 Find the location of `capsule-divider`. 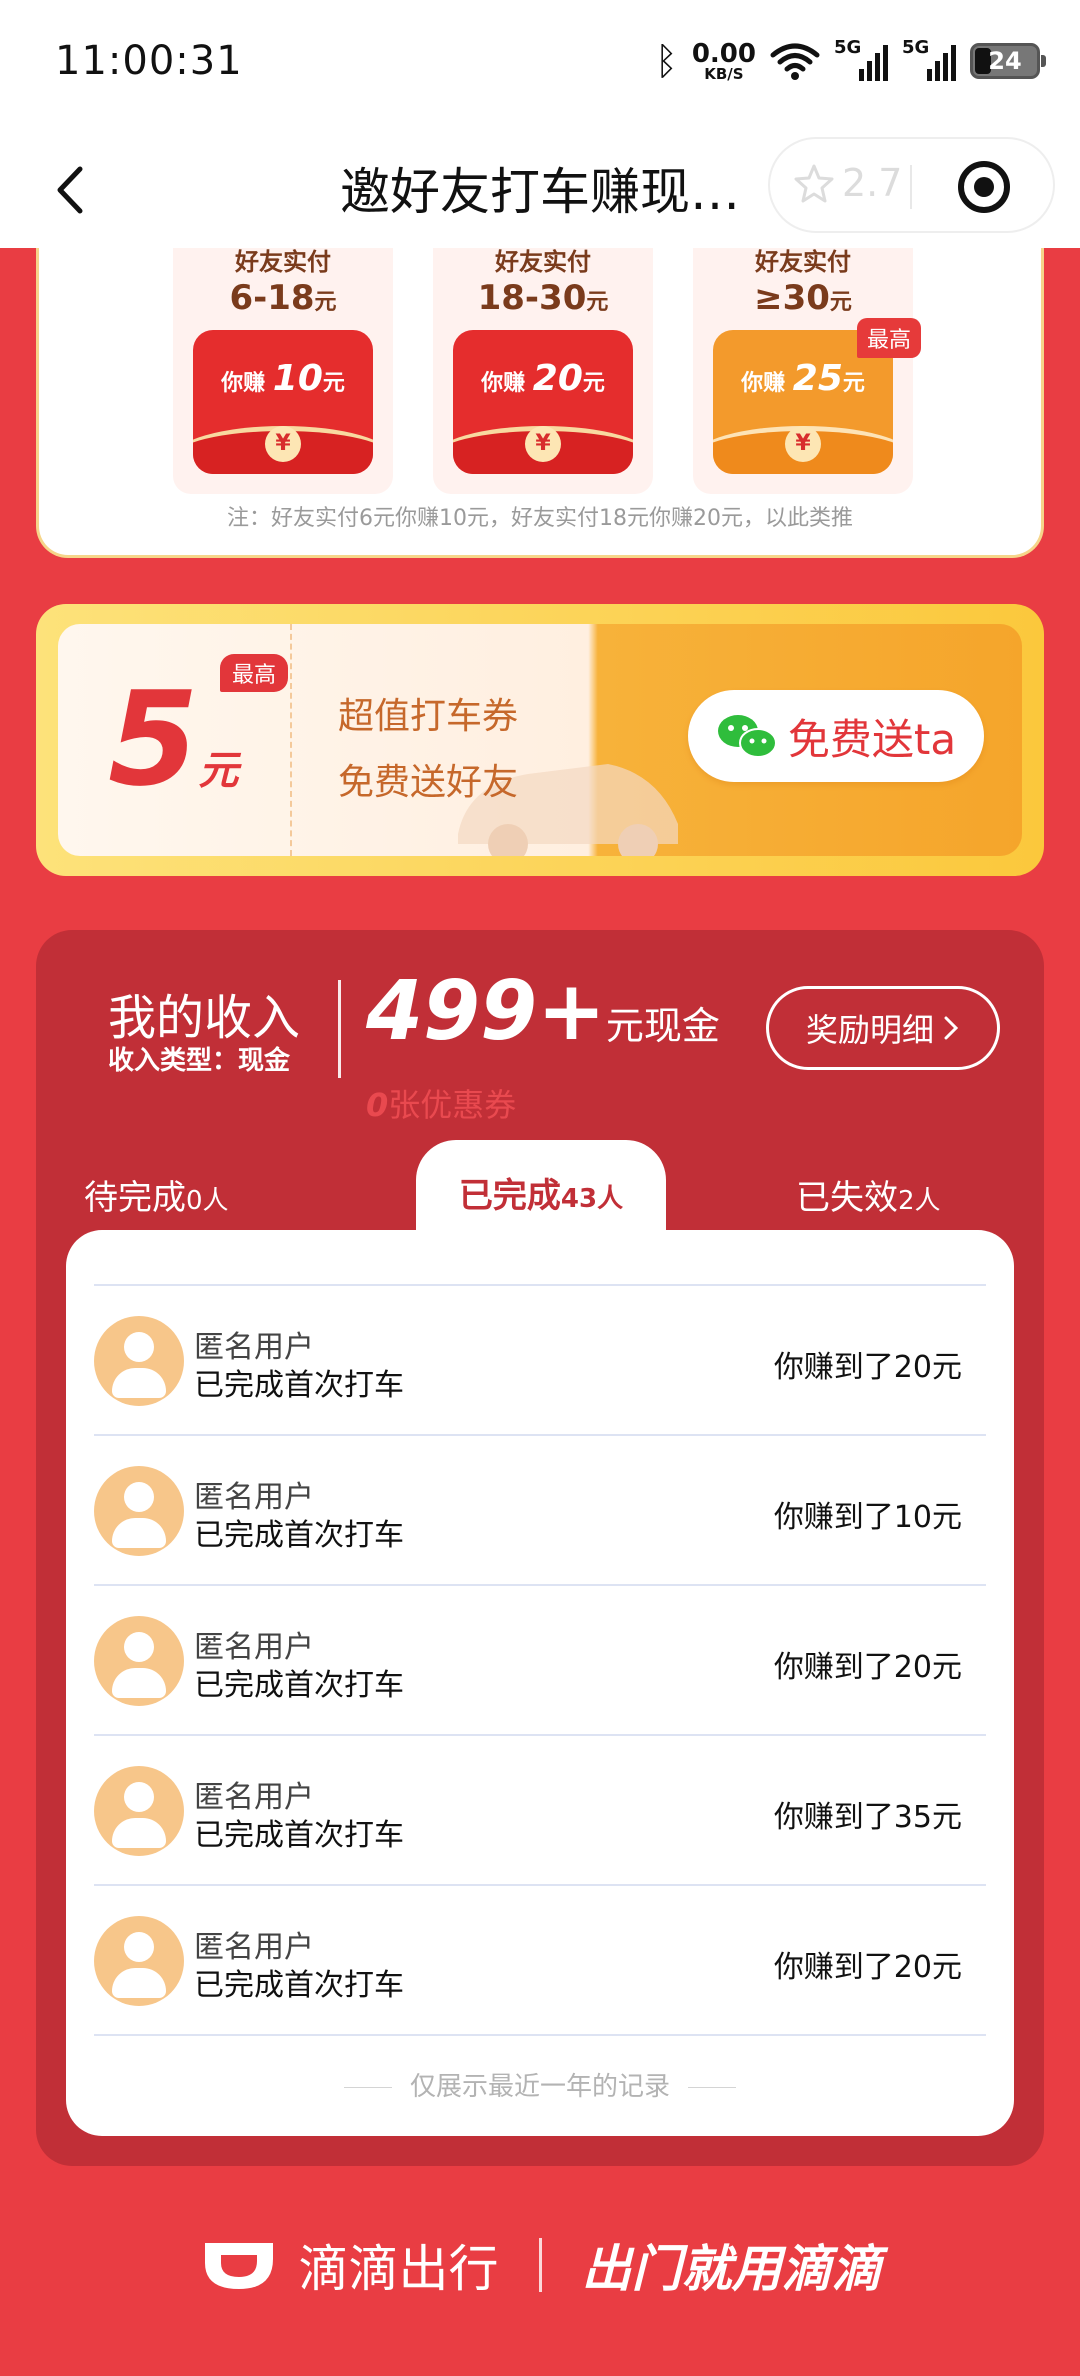

capsule-divider is located at coordinates (911, 187).